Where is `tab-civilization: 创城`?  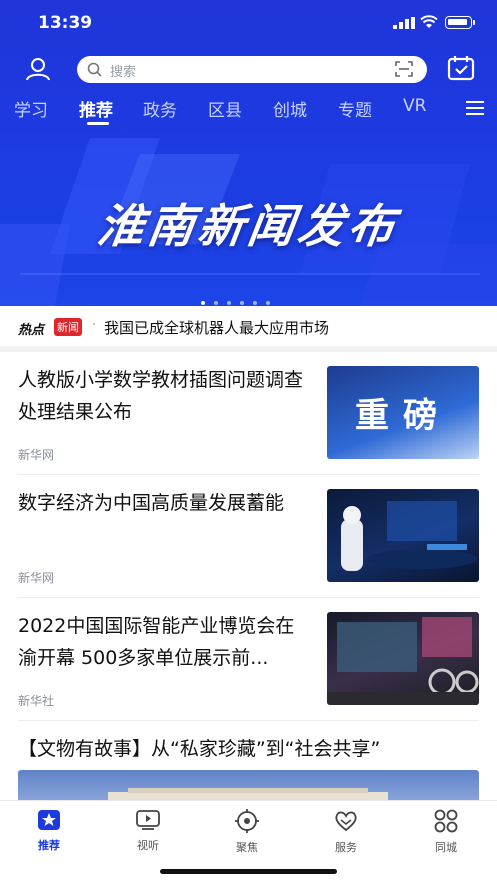 tab-civilization: 创城 is located at coordinates (290, 108).